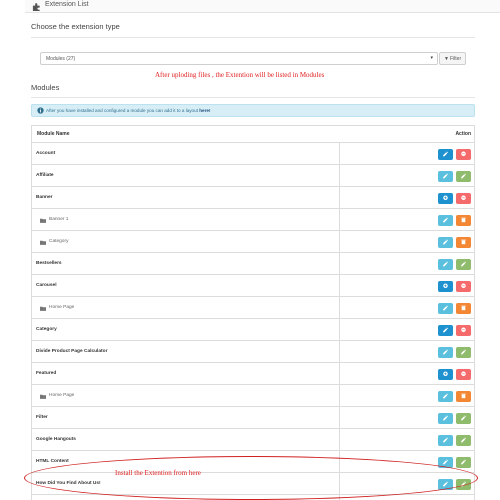  I want to click on module-name: HTML Content, so click(52, 461).